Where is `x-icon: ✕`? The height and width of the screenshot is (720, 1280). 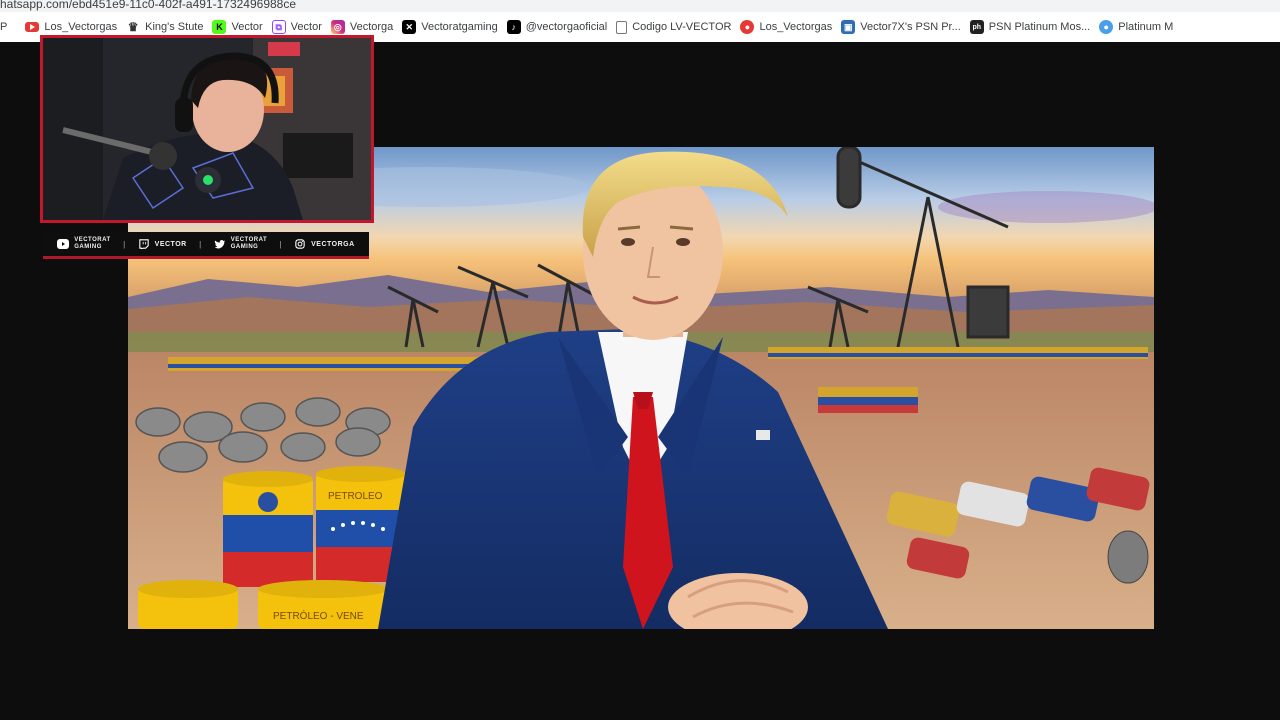 x-icon: ✕ is located at coordinates (409, 27).